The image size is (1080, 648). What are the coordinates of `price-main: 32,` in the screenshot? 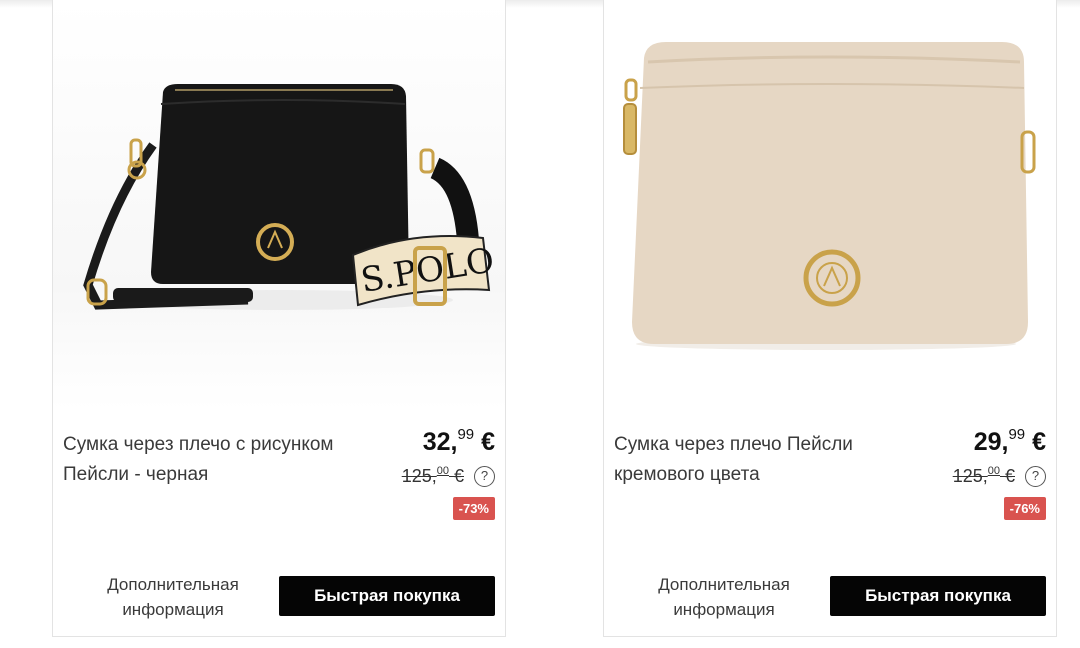 It's located at (440, 442).